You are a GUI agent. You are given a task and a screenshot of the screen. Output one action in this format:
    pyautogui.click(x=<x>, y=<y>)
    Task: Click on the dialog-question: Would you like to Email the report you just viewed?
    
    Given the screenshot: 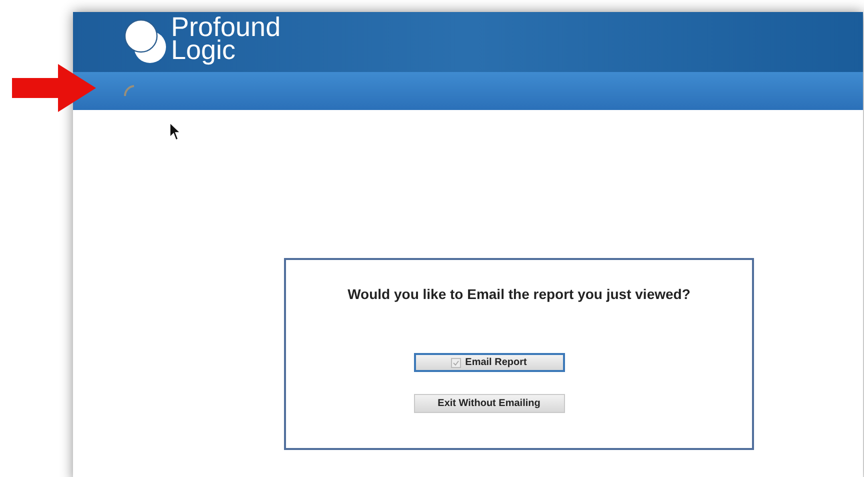 What is the action you would take?
    pyautogui.click(x=519, y=294)
    